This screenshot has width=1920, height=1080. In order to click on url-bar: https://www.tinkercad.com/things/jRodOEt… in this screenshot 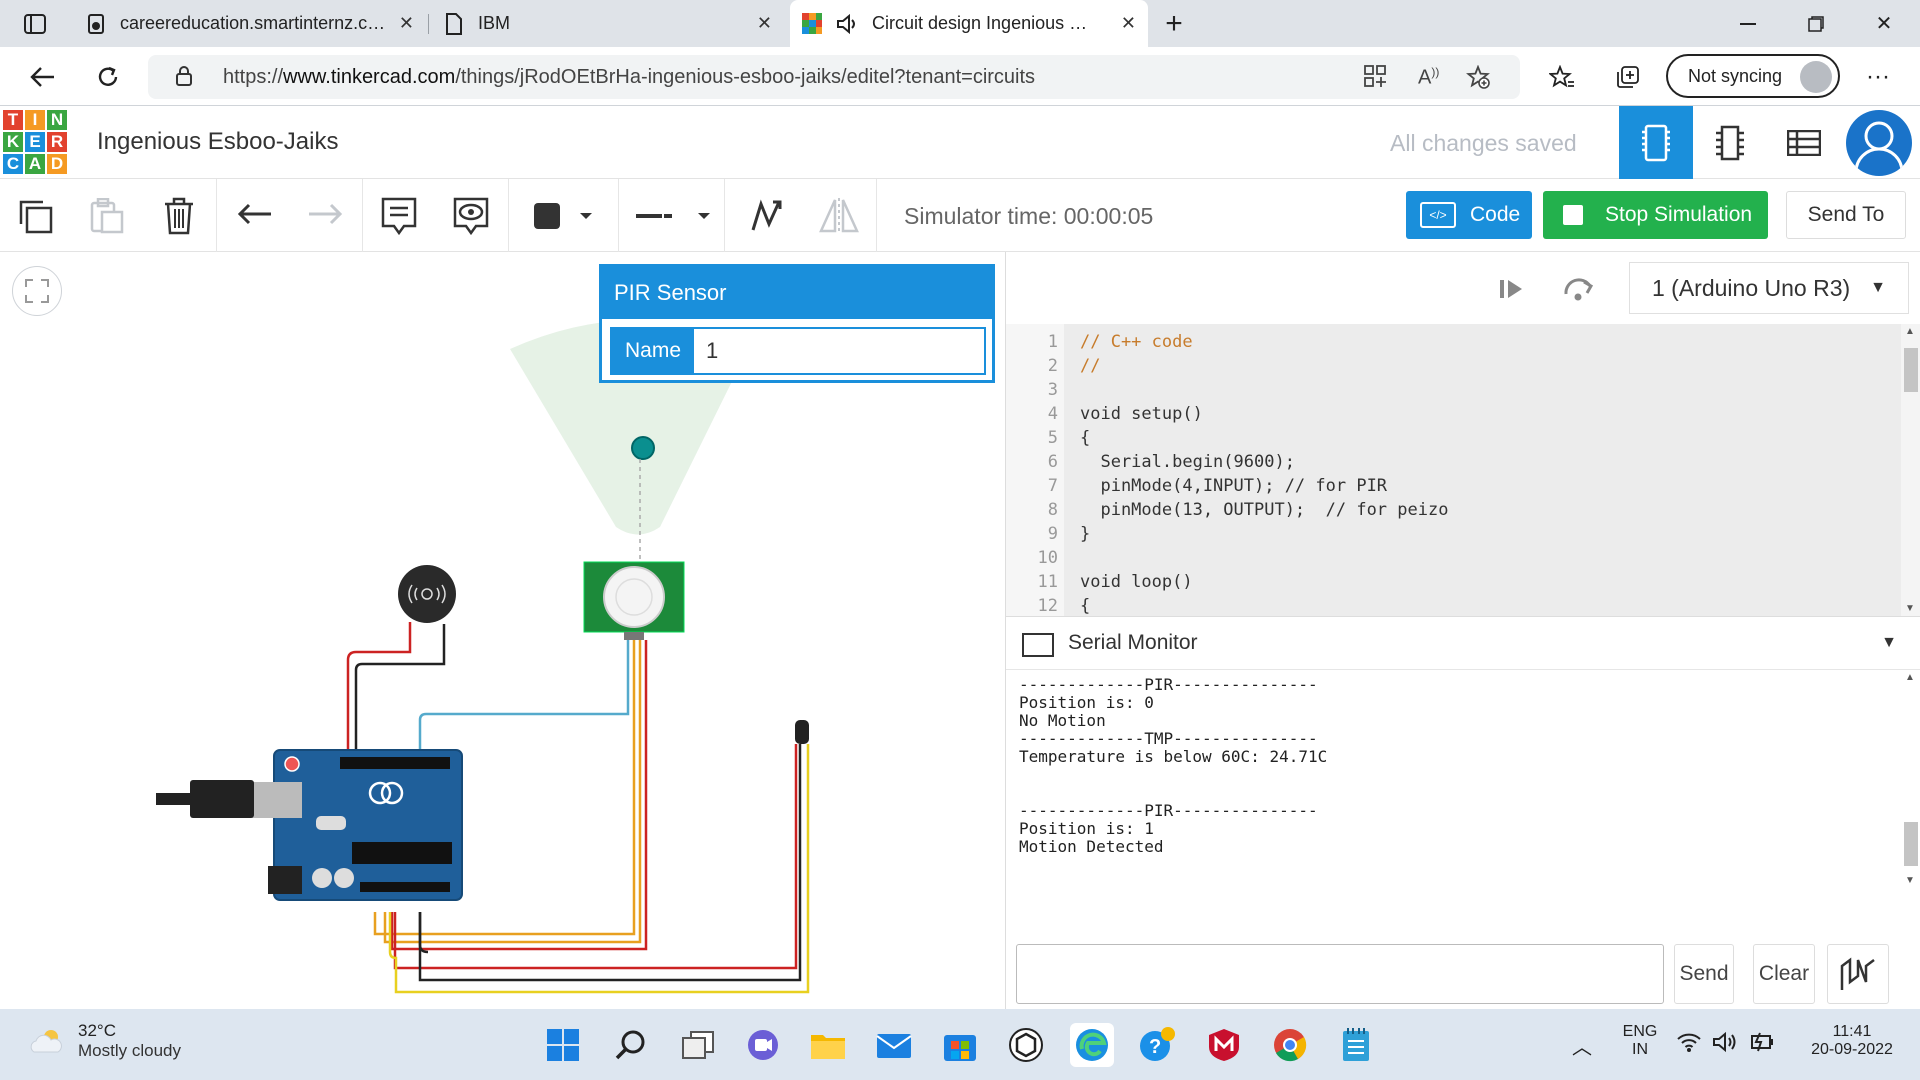, I will do `click(834, 77)`.